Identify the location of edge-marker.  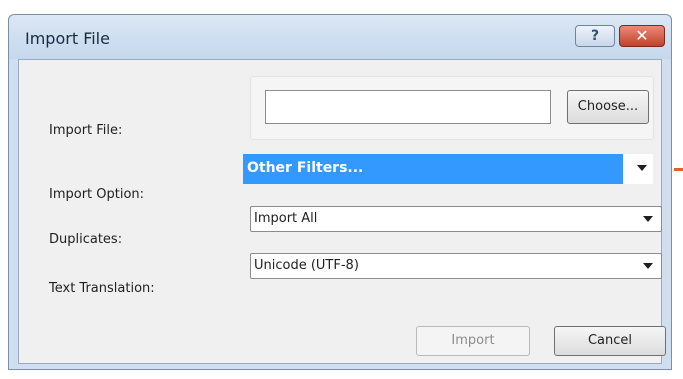
(678, 169).